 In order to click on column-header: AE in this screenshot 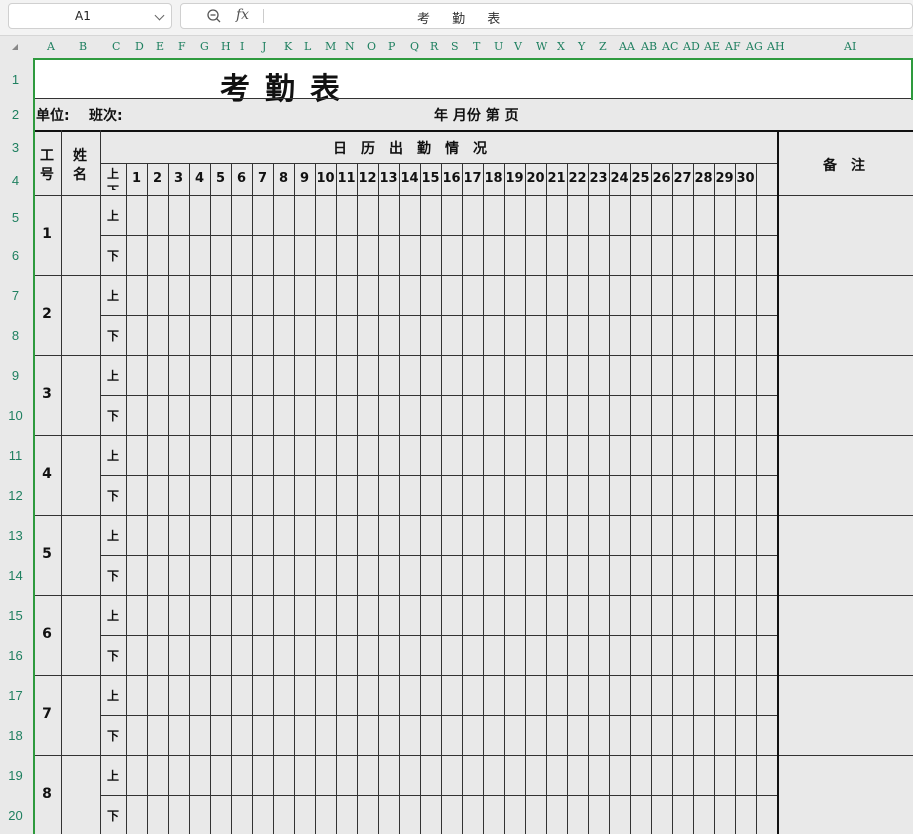, I will do `click(712, 46)`.